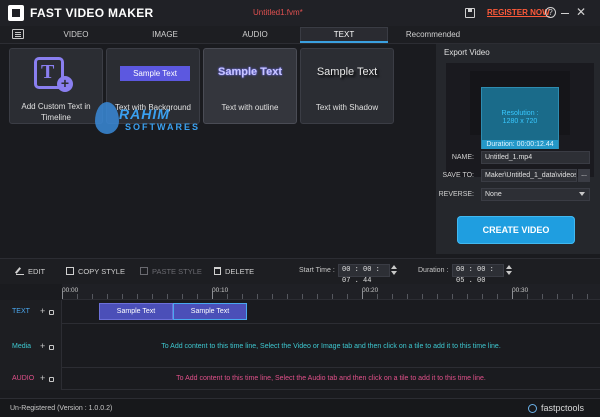 The image size is (600, 417). Describe the element at coordinates (562, 408) in the screenshot. I see `brand-name: fastpctools` at that location.